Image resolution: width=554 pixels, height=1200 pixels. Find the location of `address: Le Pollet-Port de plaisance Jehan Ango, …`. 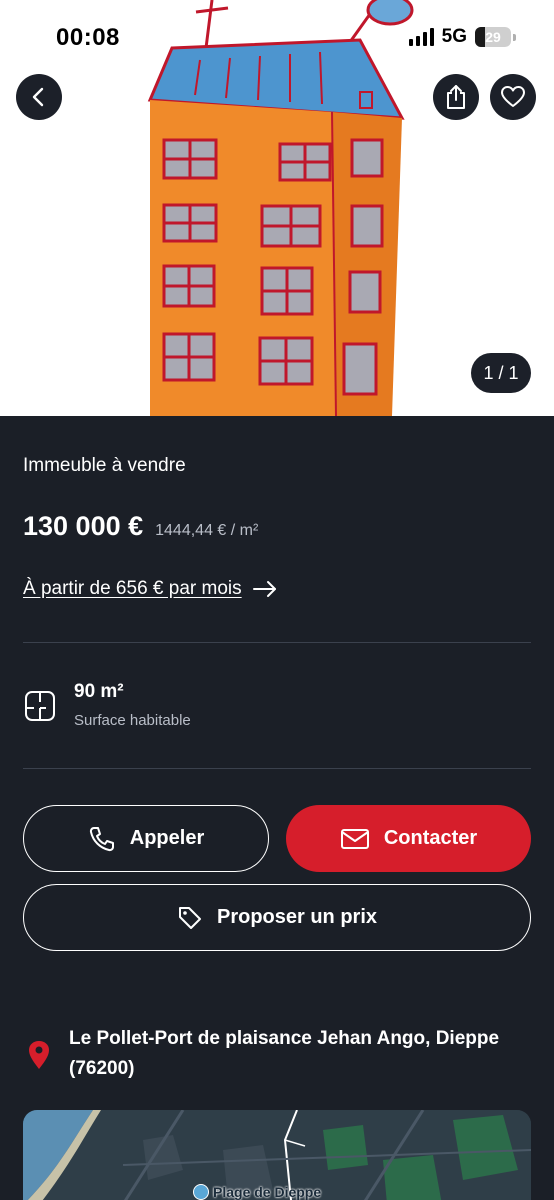

address: Le Pollet-Port de plaisance Jehan Ango, … is located at coordinates (284, 1053).